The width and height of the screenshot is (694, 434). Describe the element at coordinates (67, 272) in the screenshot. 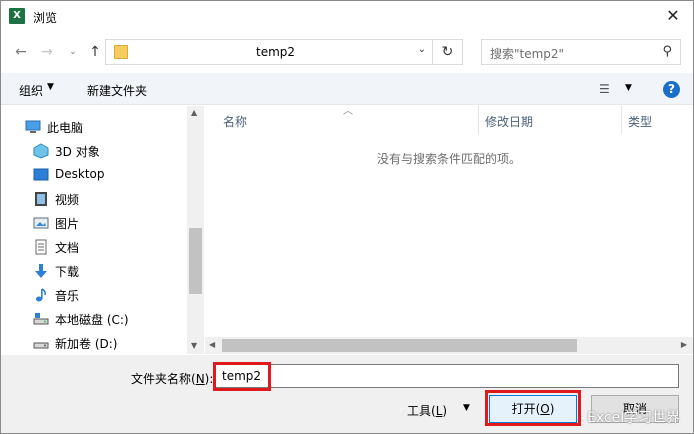

I see `sidebar-item-label: 下载` at that location.